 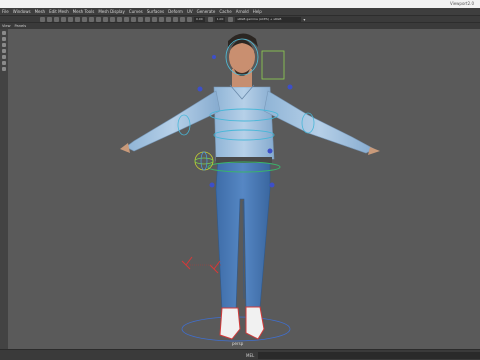 What do you see at coordinates (154, 19) in the screenshot?
I see `xray-joints-icon` at bounding box center [154, 19].